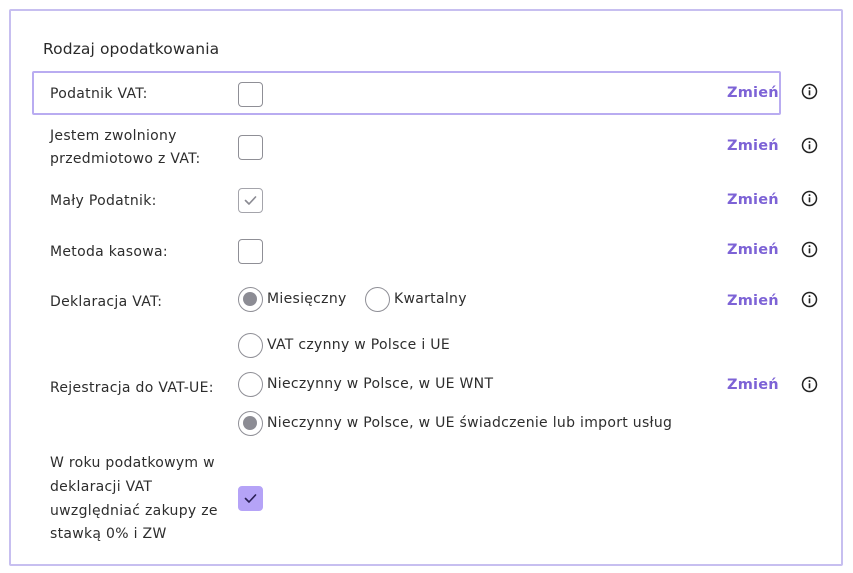 This screenshot has height=573, width=853. Describe the element at coordinates (753, 385) in the screenshot. I see `vat-ue-change-link: Zmień` at that location.